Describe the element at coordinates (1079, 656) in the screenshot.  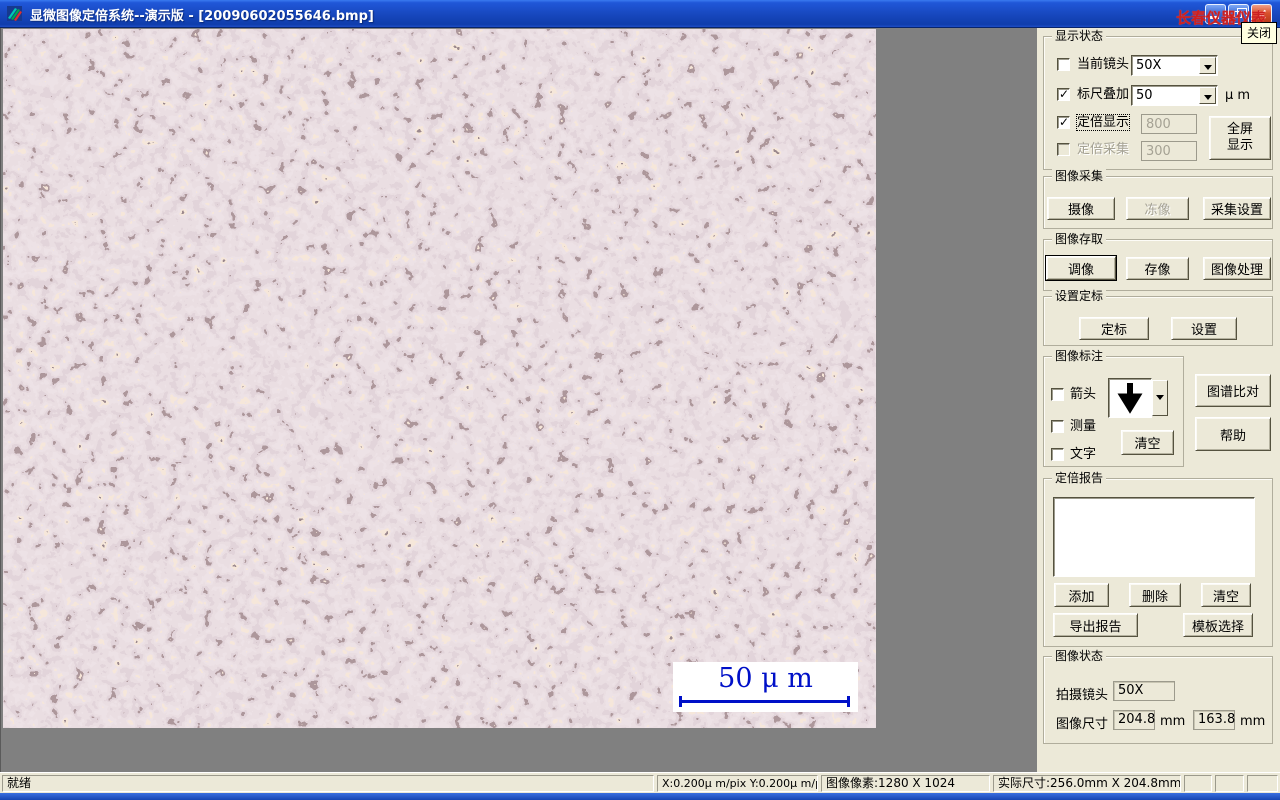
I see `group-image-status-title: 图像状态` at that location.